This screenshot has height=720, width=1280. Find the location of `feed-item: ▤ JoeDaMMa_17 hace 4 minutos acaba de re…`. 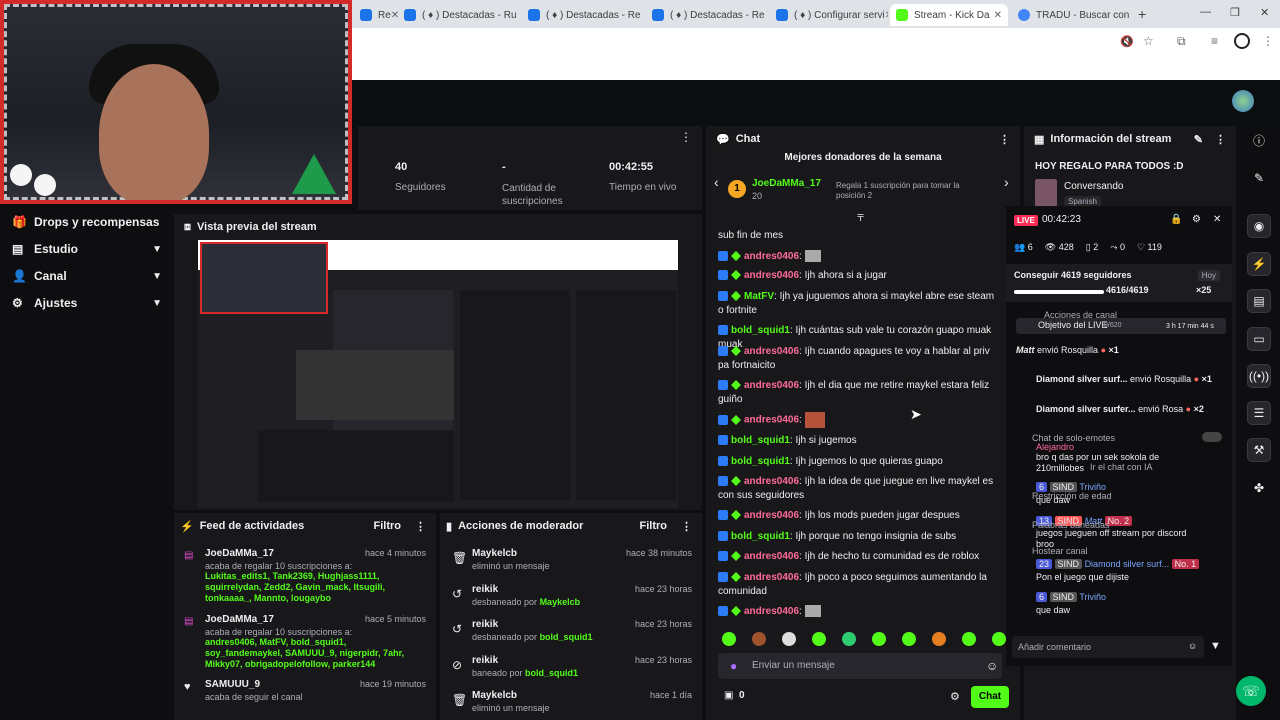

feed-item: ▤ JoeDaMMa_17 hace 4 minutos acaba de re… is located at coordinates (305, 575).